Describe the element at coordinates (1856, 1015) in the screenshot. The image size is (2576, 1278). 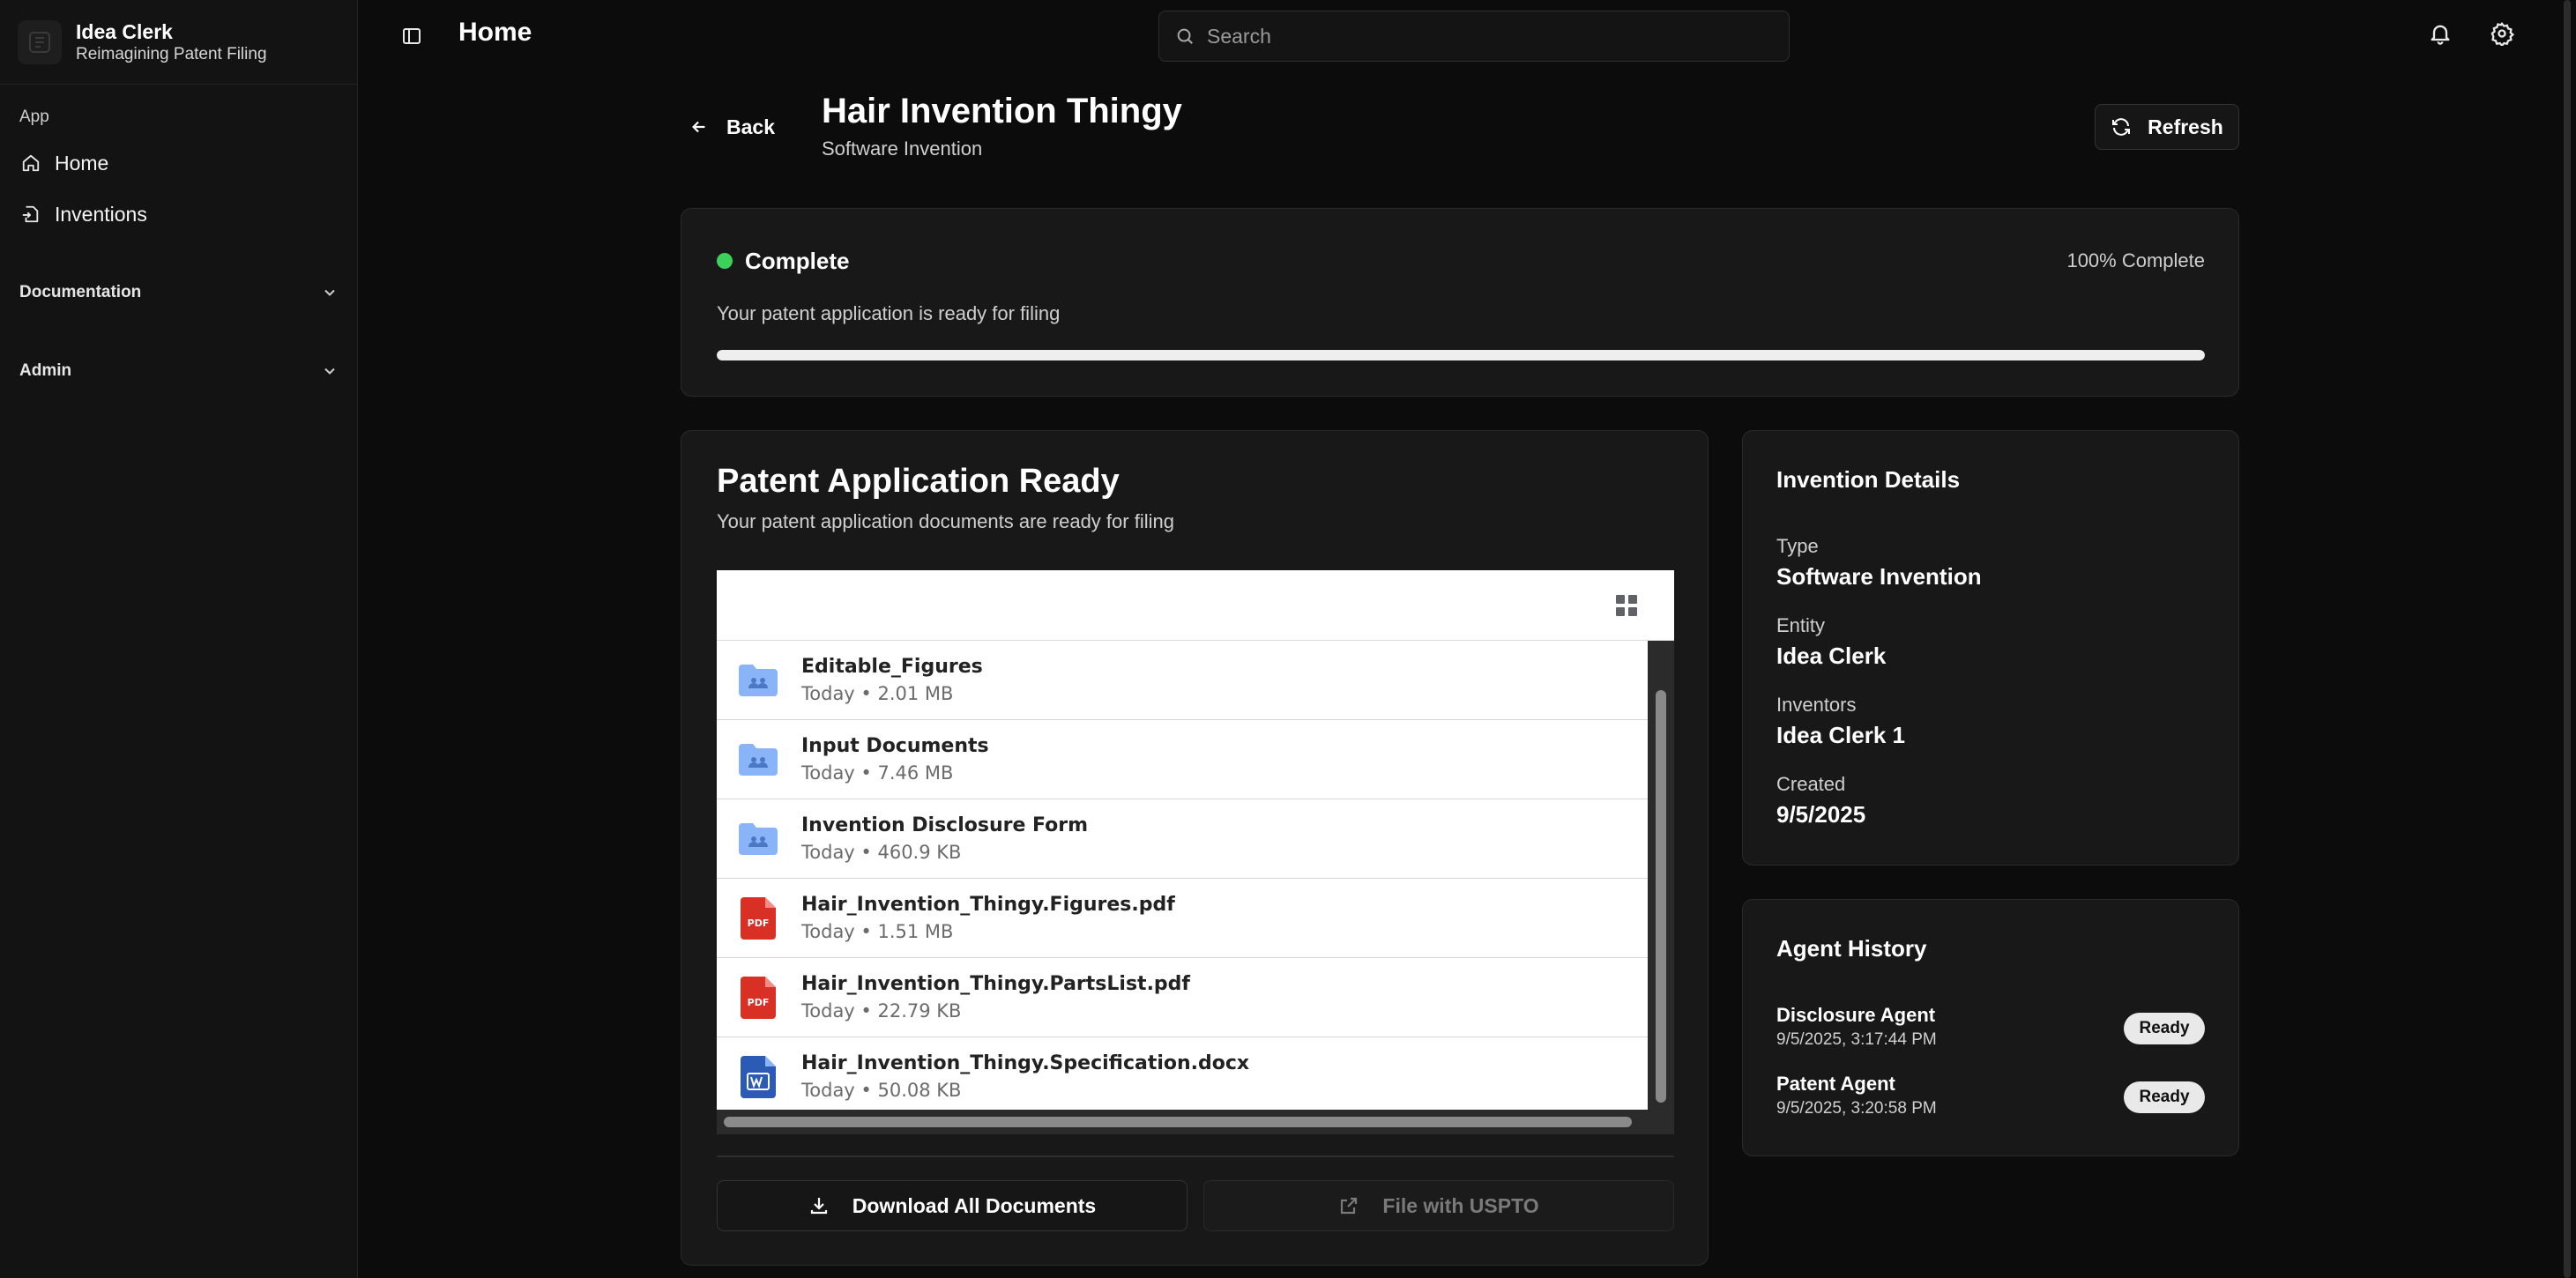
I see `agent-name: Disclosure Agent` at that location.